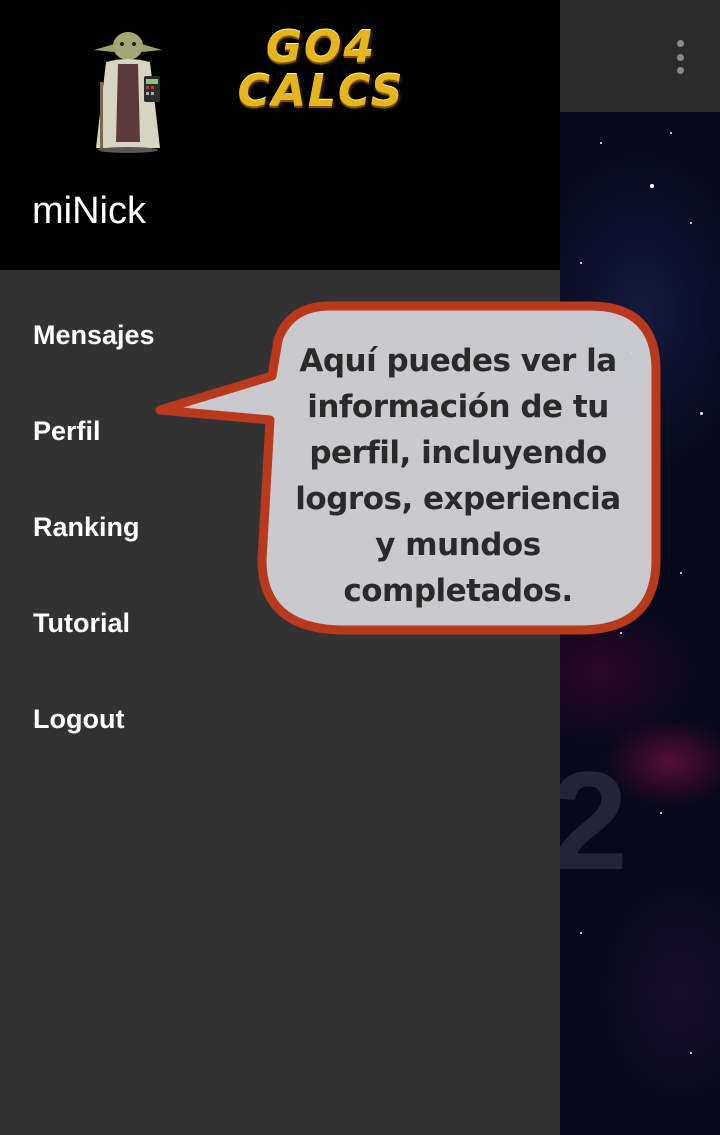  I want to click on menu-item-ranking: Ranking, so click(280, 527).